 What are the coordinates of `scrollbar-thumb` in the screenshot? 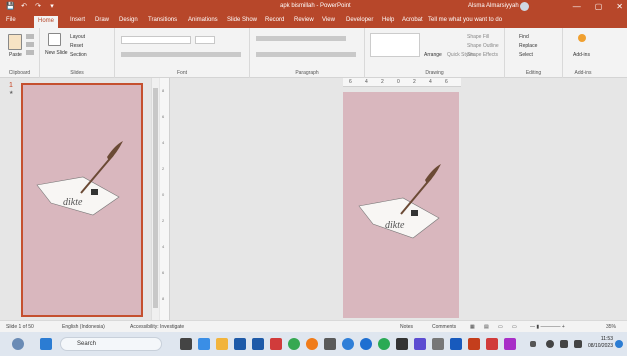 It's located at (155, 198).